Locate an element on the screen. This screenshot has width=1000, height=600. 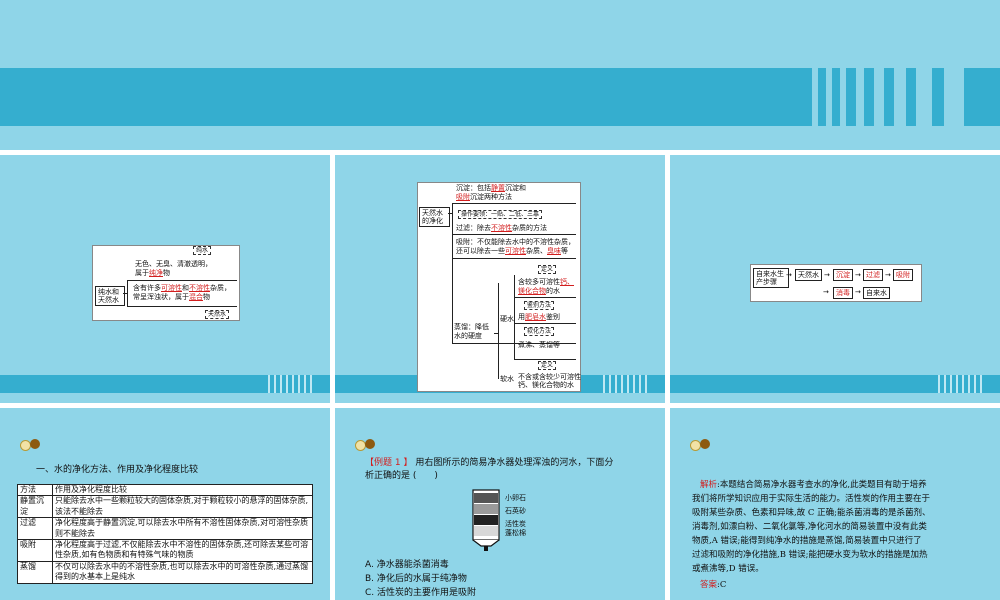
layer-label: 活性炭 is located at coordinates (515, 524).